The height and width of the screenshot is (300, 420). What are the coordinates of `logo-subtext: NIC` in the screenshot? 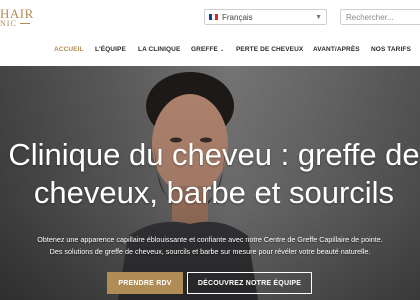 It's located at (15, 23).